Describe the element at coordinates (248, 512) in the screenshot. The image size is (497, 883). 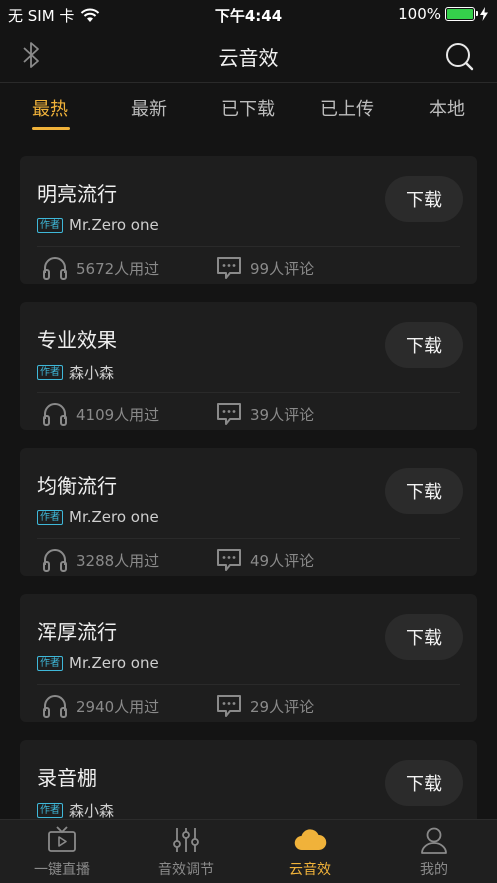
I see `list-item: 均衡流行 作者 Mr.Zero one 下载 3288人用过 49人评论` at that location.